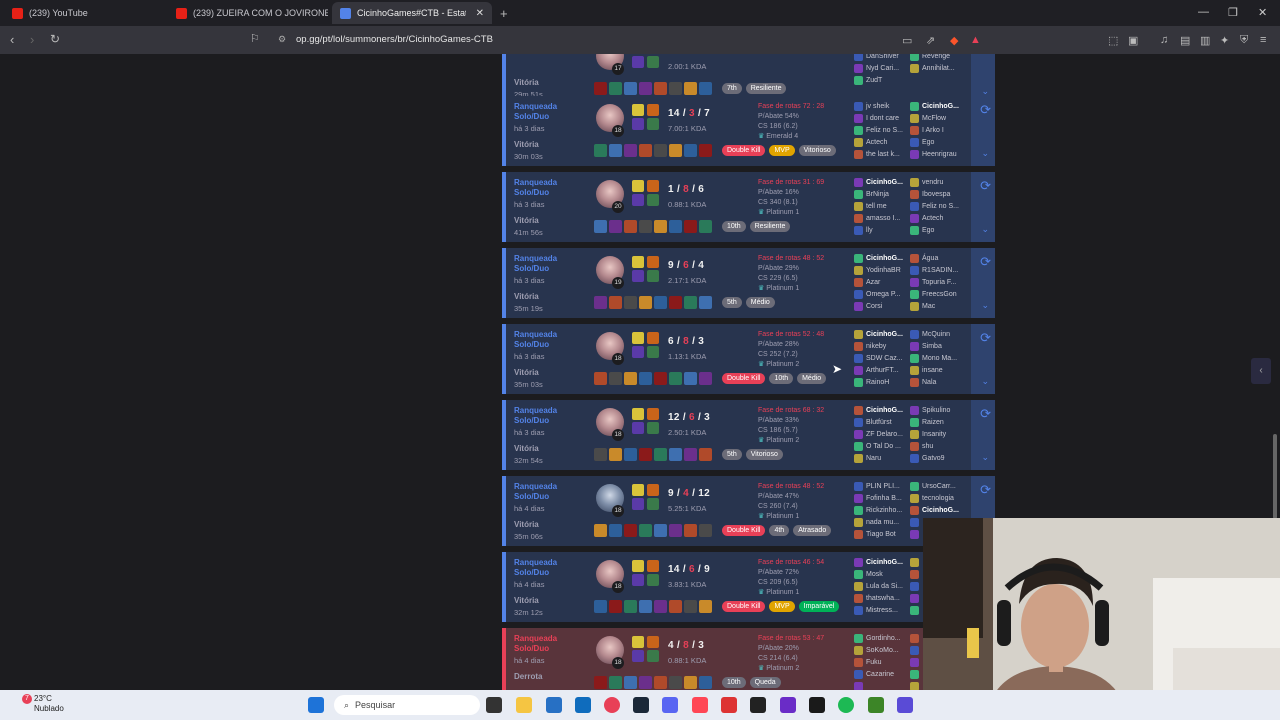  What do you see at coordinates (84, 13) in the screenshot?
I see `tab-youtube: (239) YouTube` at bounding box center [84, 13].